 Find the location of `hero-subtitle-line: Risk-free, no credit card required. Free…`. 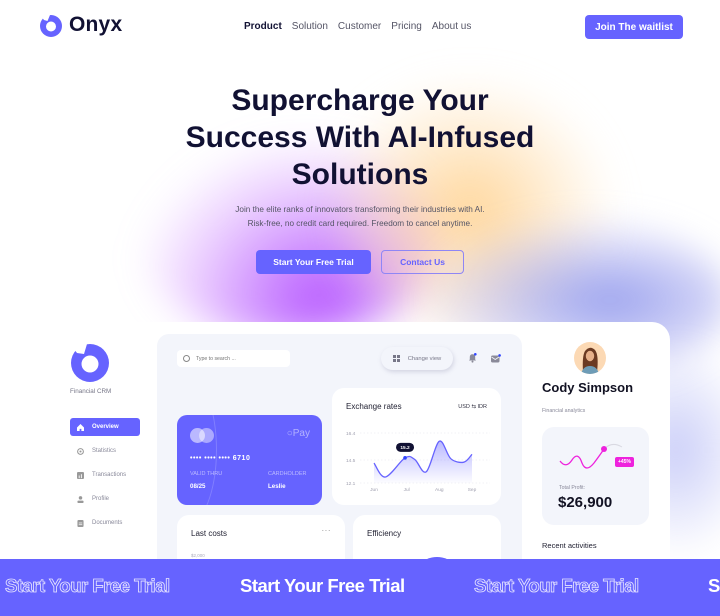

hero-subtitle-line: Risk-free, no credit card required. Free… is located at coordinates (360, 223).